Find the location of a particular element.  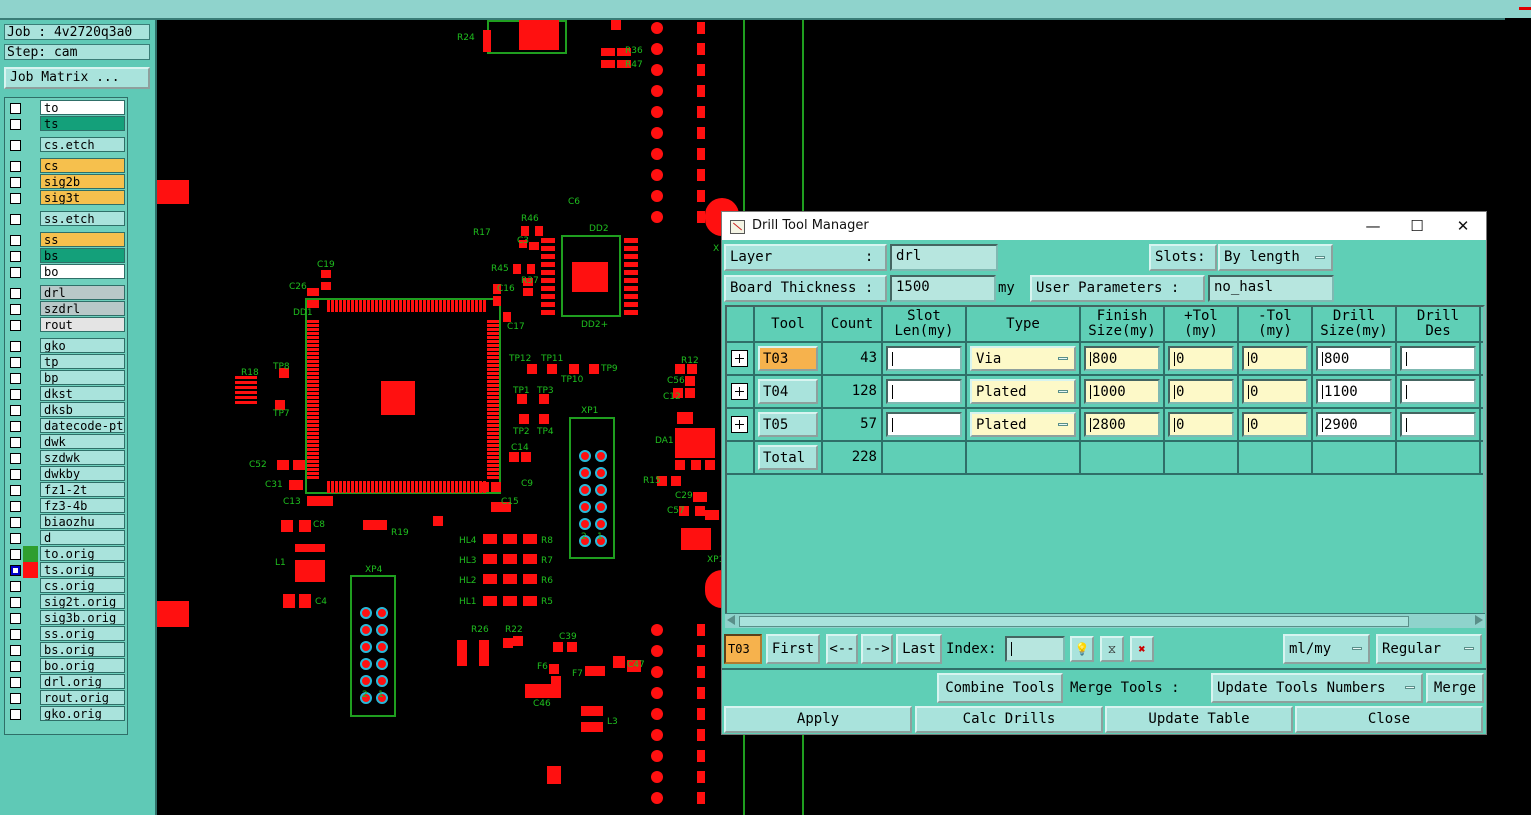

layer-row: szdrl is located at coordinates (66, 309).